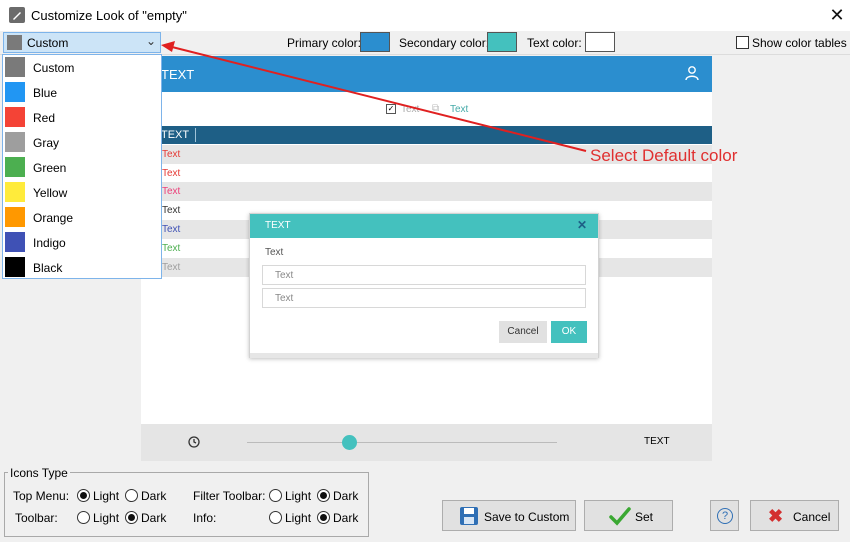 This screenshot has width=850, height=542. What do you see at coordinates (692, 73) in the screenshot?
I see `user-icon` at bounding box center [692, 73].